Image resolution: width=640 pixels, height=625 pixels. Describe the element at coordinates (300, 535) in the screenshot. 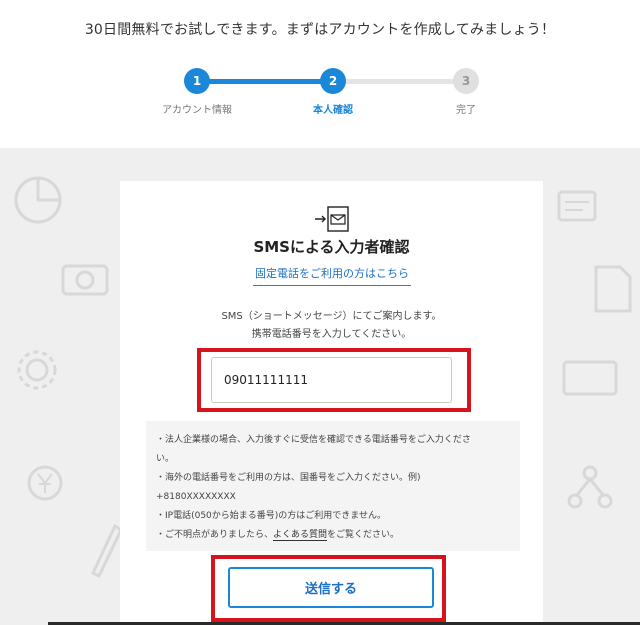

I see `faq-link: よくある質問` at that location.